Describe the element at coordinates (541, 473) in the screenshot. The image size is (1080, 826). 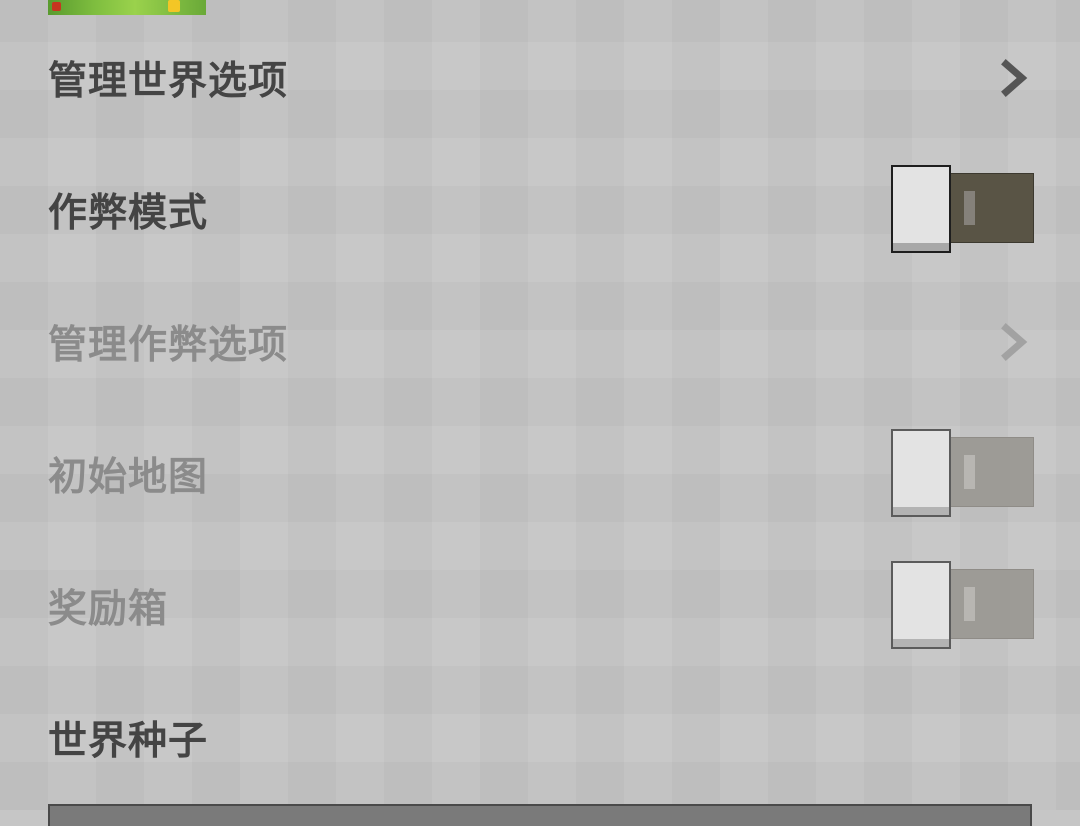
I see `starting-map-row: 初始地图` at that location.